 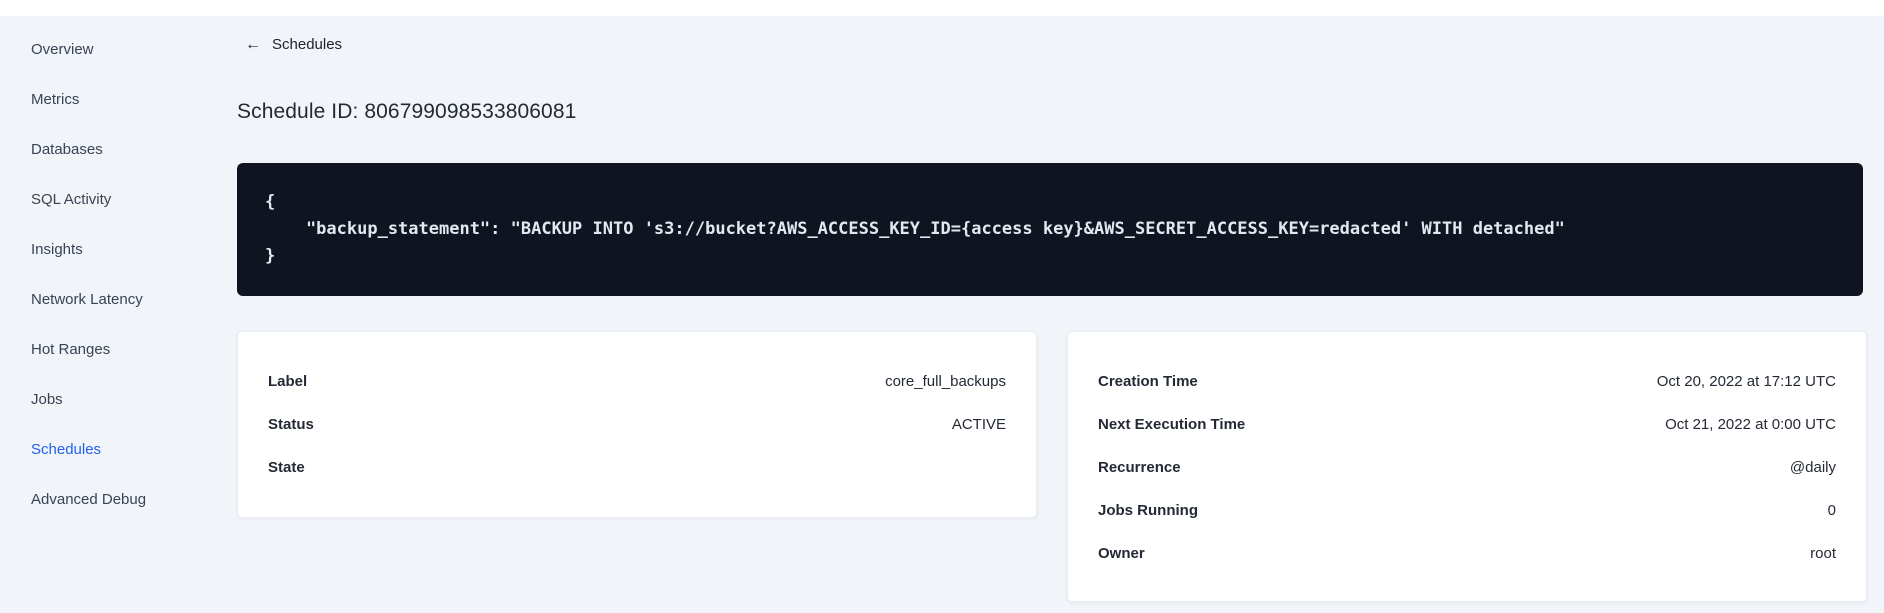 What do you see at coordinates (105, 349) in the screenshot?
I see `sidebar-item-hot-ranges: Hot Ranges` at bounding box center [105, 349].